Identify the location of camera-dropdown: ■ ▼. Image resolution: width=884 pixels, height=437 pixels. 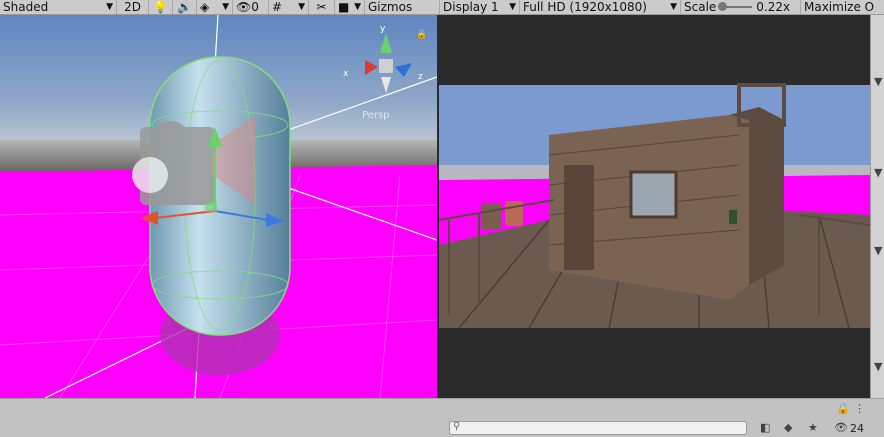
(350, 7).